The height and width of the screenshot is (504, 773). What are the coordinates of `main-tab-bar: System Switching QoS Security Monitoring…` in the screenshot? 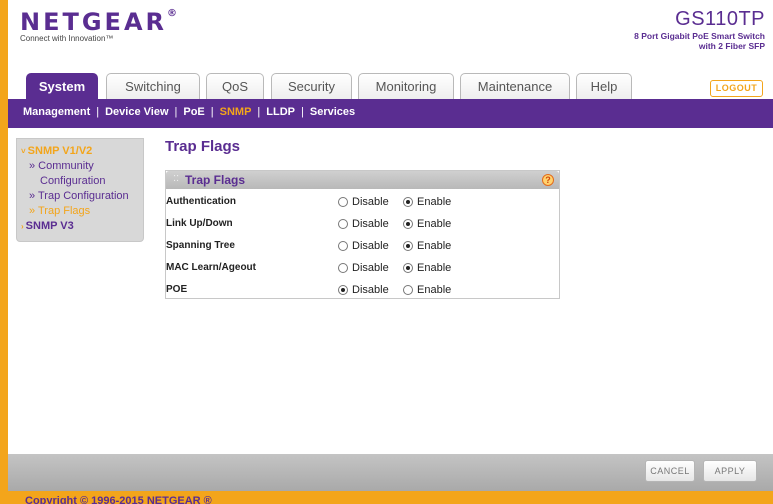 It's located at (390, 86).